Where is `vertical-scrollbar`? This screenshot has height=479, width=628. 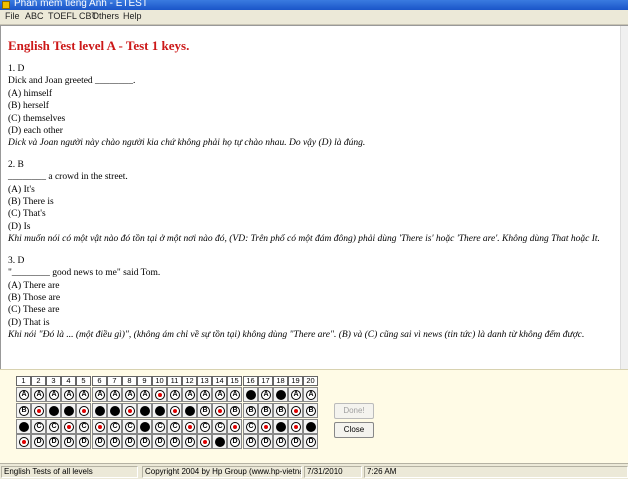 vertical-scrollbar is located at coordinates (624, 197).